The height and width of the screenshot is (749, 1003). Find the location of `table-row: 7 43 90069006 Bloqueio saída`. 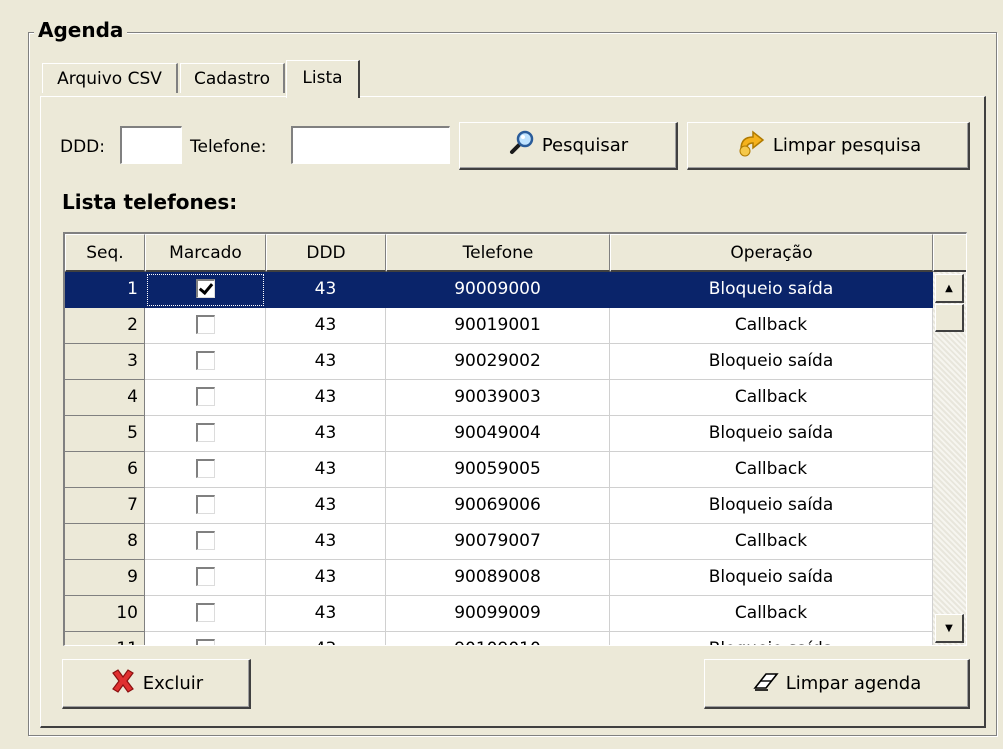

table-row: 7 43 90069006 Bloqueio saída is located at coordinates (499, 506).